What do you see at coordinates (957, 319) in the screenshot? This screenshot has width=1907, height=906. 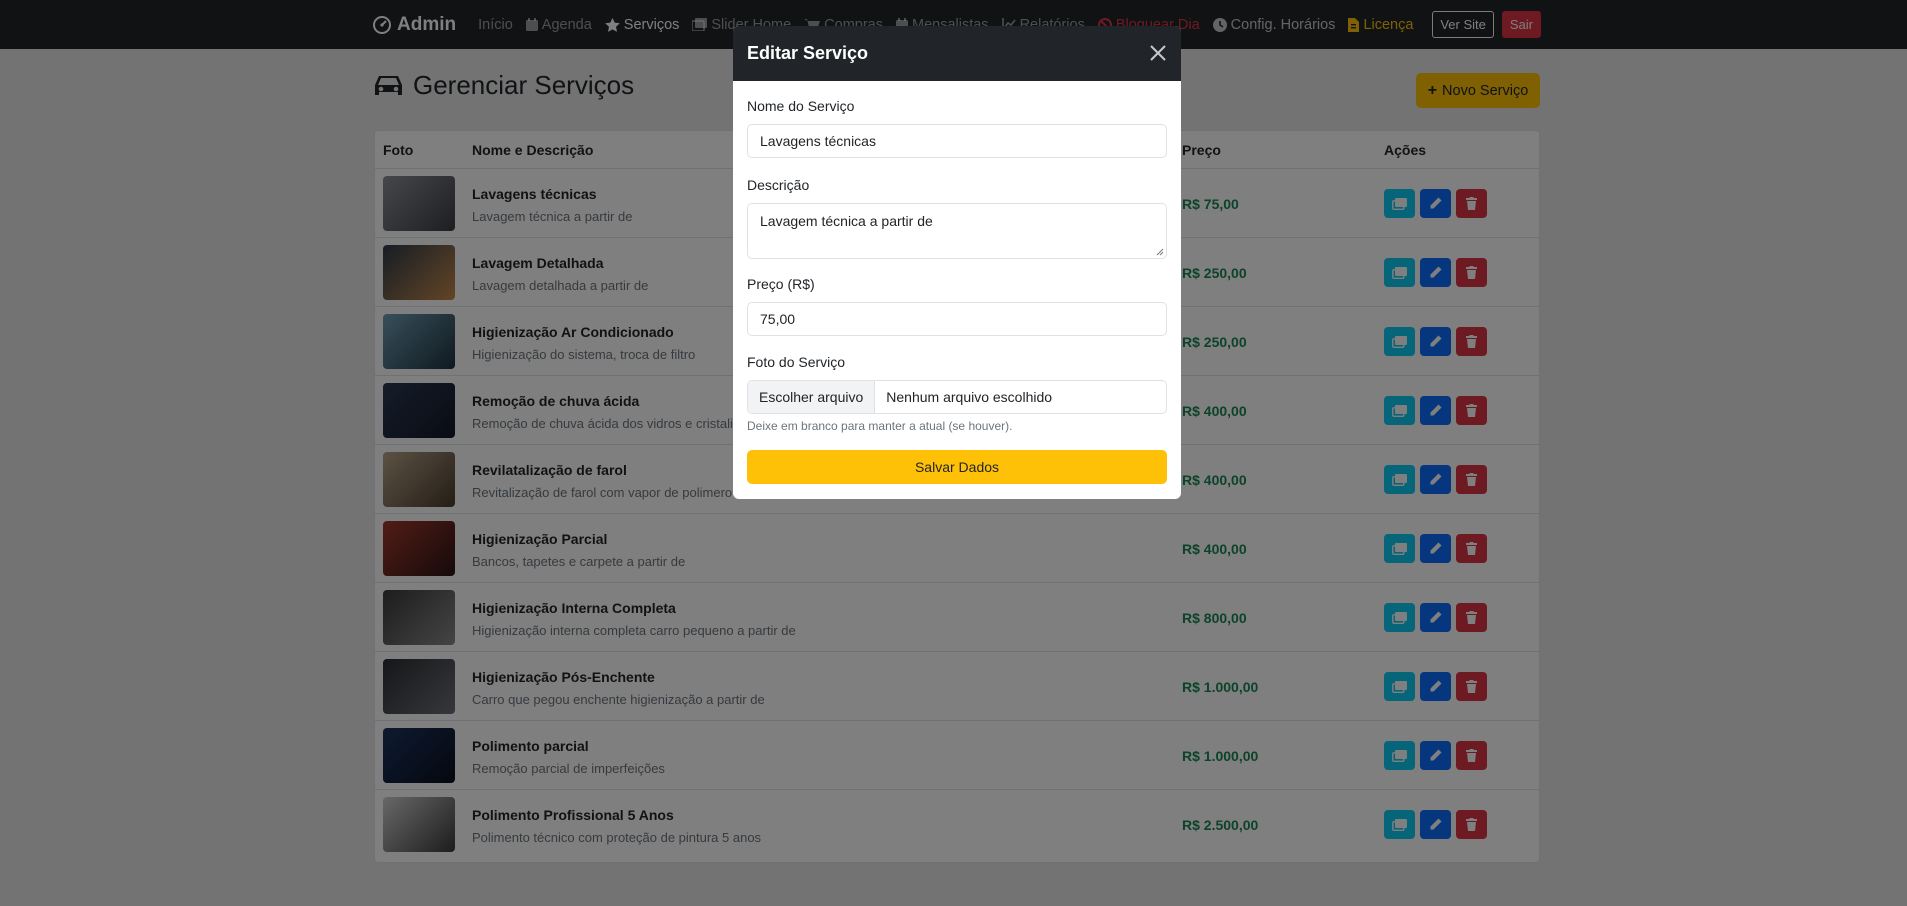 I see `price-input: 75,00` at bounding box center [957, 319].